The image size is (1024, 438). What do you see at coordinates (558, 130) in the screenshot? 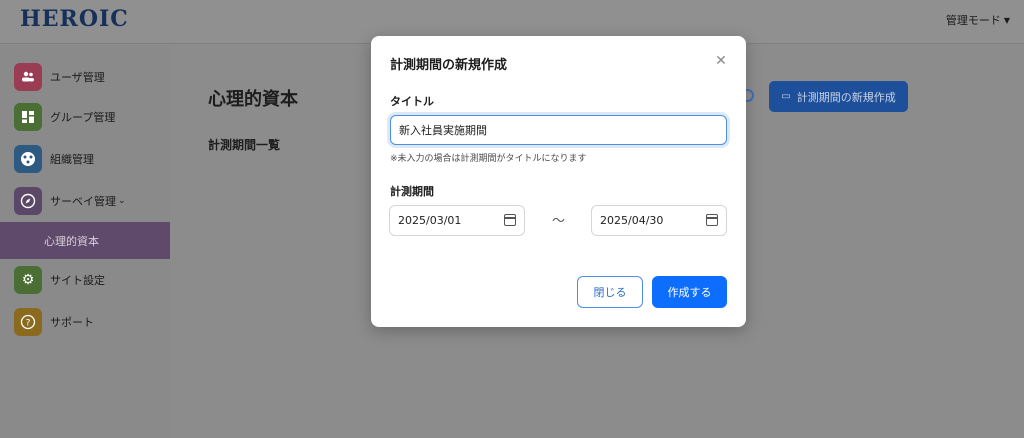
I see `title-input` at bounding box center [558, 130].